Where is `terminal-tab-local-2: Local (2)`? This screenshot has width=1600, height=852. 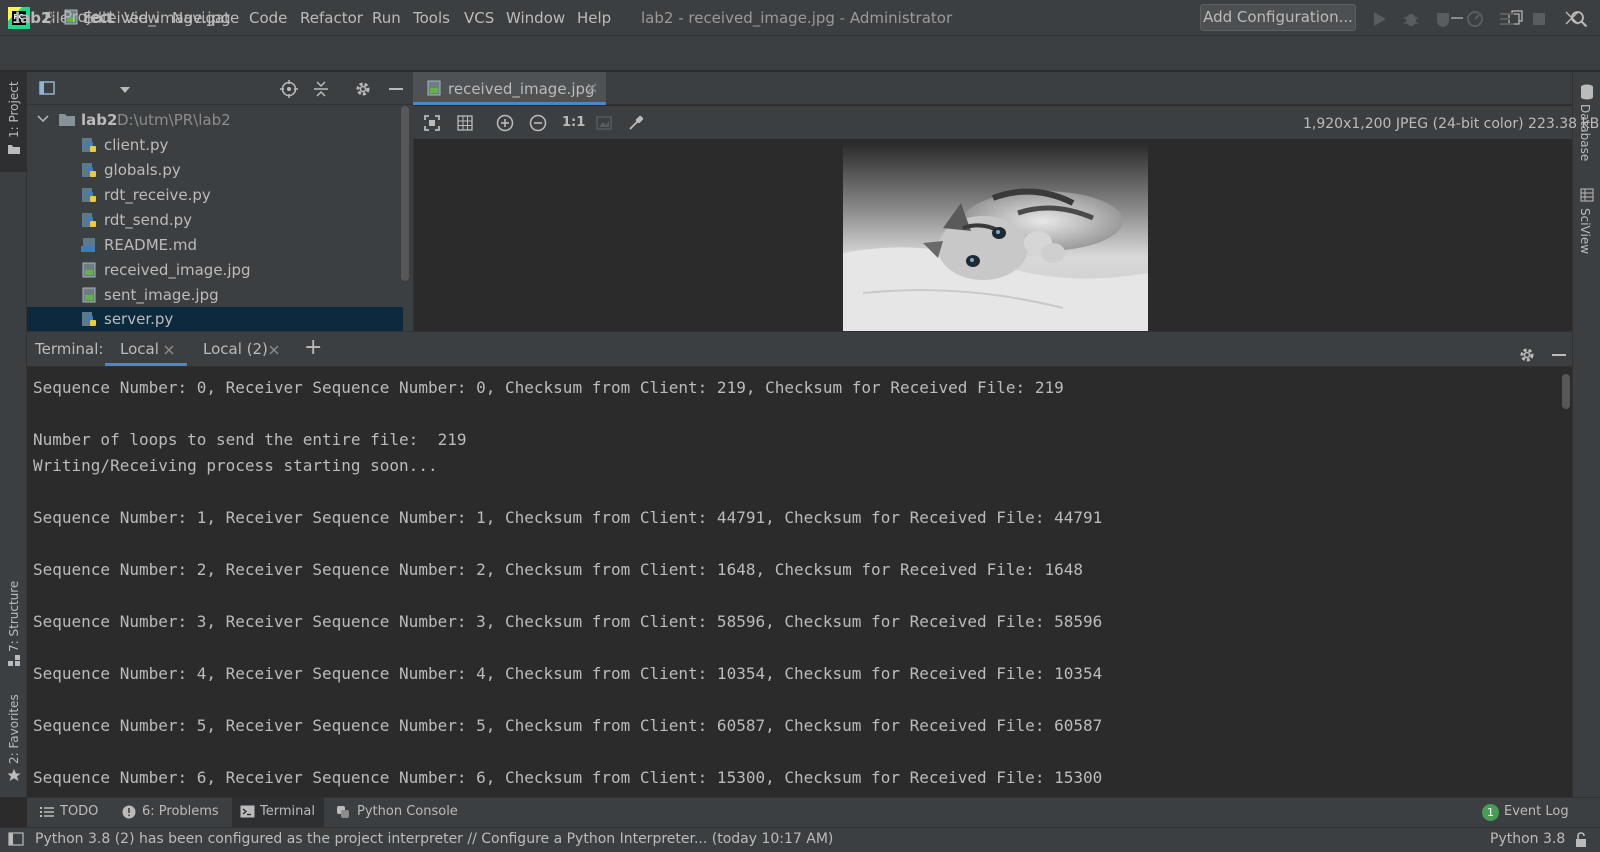
terminal-tab-local-2: Local (2) is located at coordinates (235, 349).